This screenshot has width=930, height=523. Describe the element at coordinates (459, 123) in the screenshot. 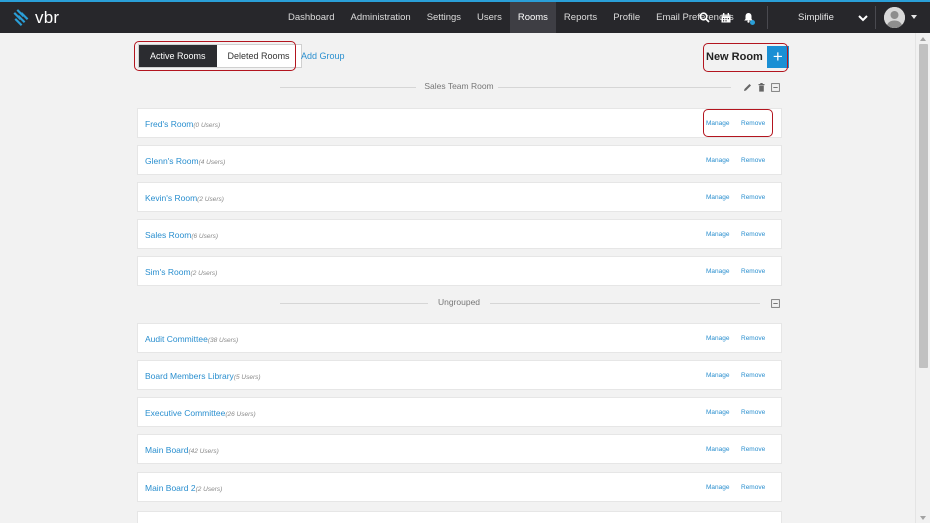

I see `room-row: Fred's Room(0 Users) Manage Remove` at that location.